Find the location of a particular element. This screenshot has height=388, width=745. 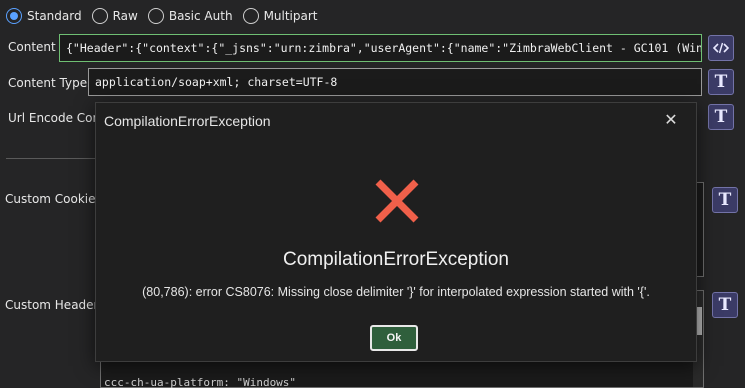

radio-standard-indicator is located at coordinates (14, 16).